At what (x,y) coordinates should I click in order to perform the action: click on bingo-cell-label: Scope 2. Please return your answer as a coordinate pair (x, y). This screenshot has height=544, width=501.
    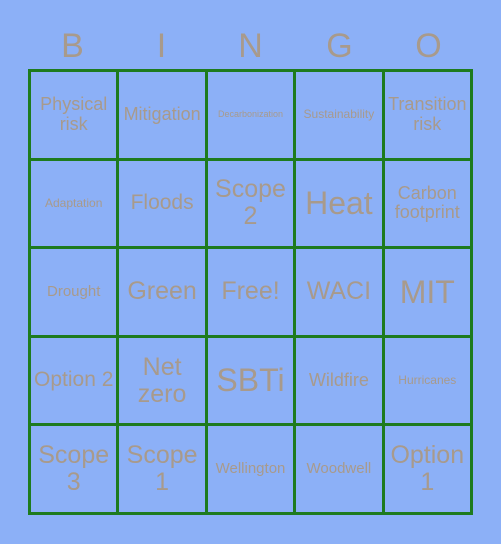
    Looking at the image, I should click on (250, 203).